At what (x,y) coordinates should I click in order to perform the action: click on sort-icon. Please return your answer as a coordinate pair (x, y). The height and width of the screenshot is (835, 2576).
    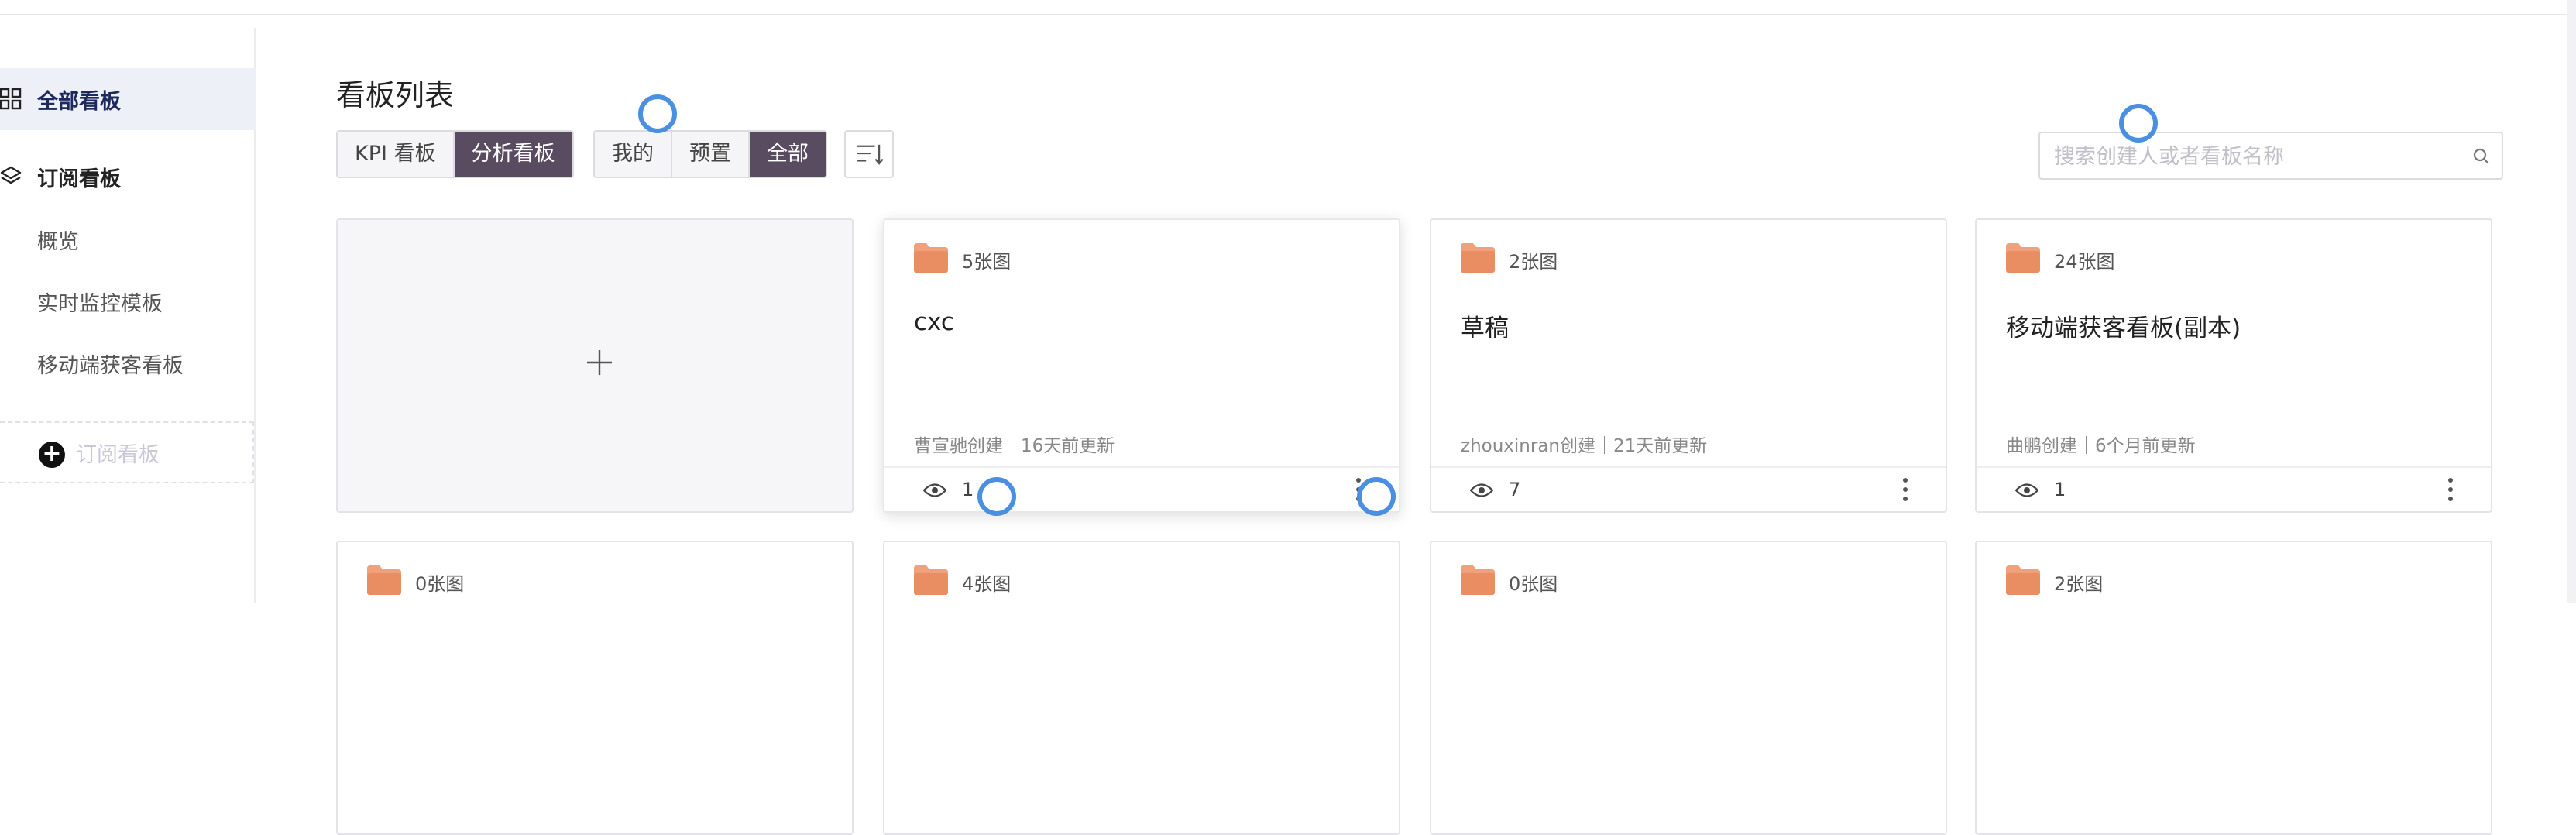
    Looking at the image, I should click on (870, 154).